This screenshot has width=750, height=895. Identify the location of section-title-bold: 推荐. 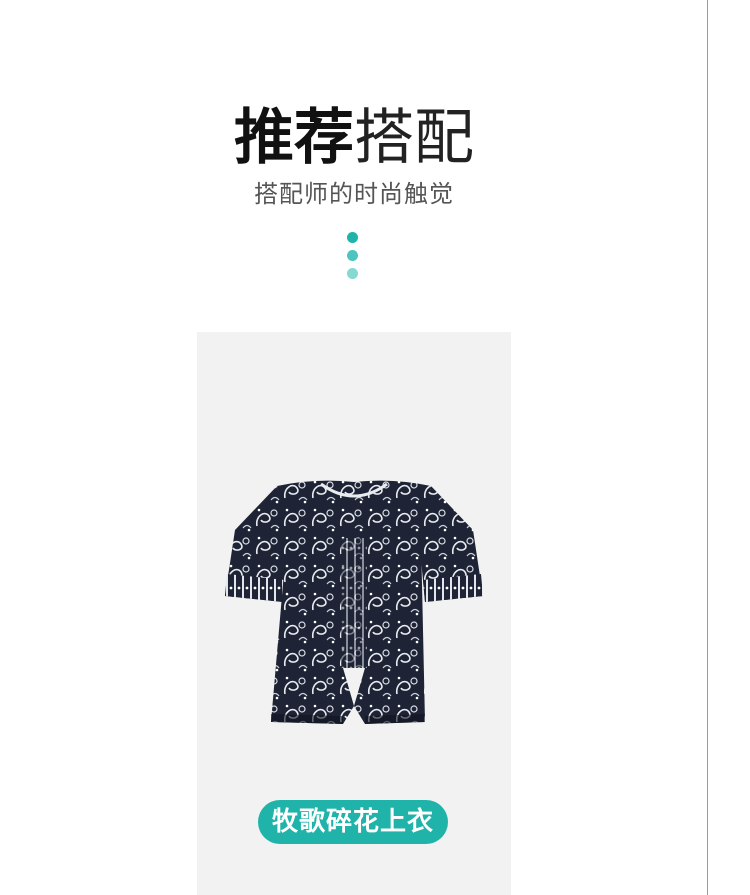
(294, 138).